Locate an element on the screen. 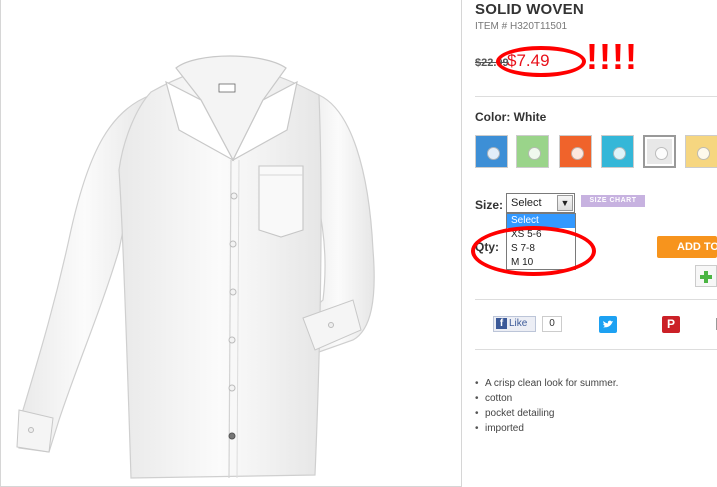  color-swatch-yellow is located at coordinates (701, 151).